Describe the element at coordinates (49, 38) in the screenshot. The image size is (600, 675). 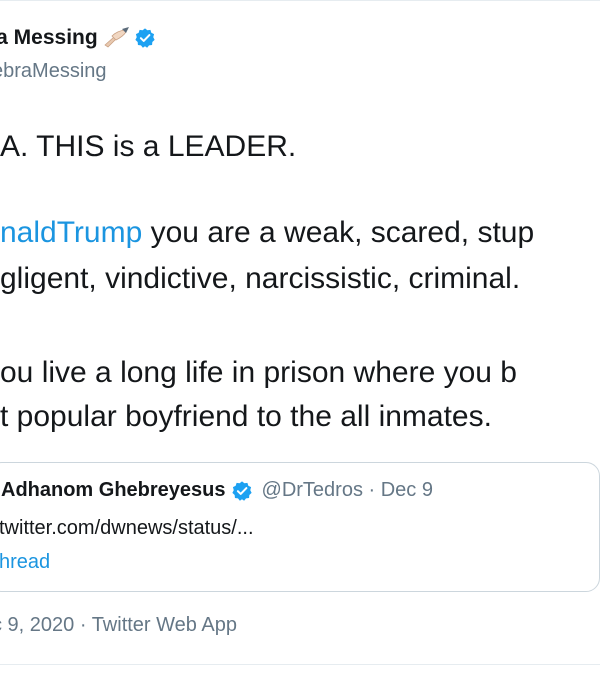
I see `author-display-name: ra Messing` at that location.